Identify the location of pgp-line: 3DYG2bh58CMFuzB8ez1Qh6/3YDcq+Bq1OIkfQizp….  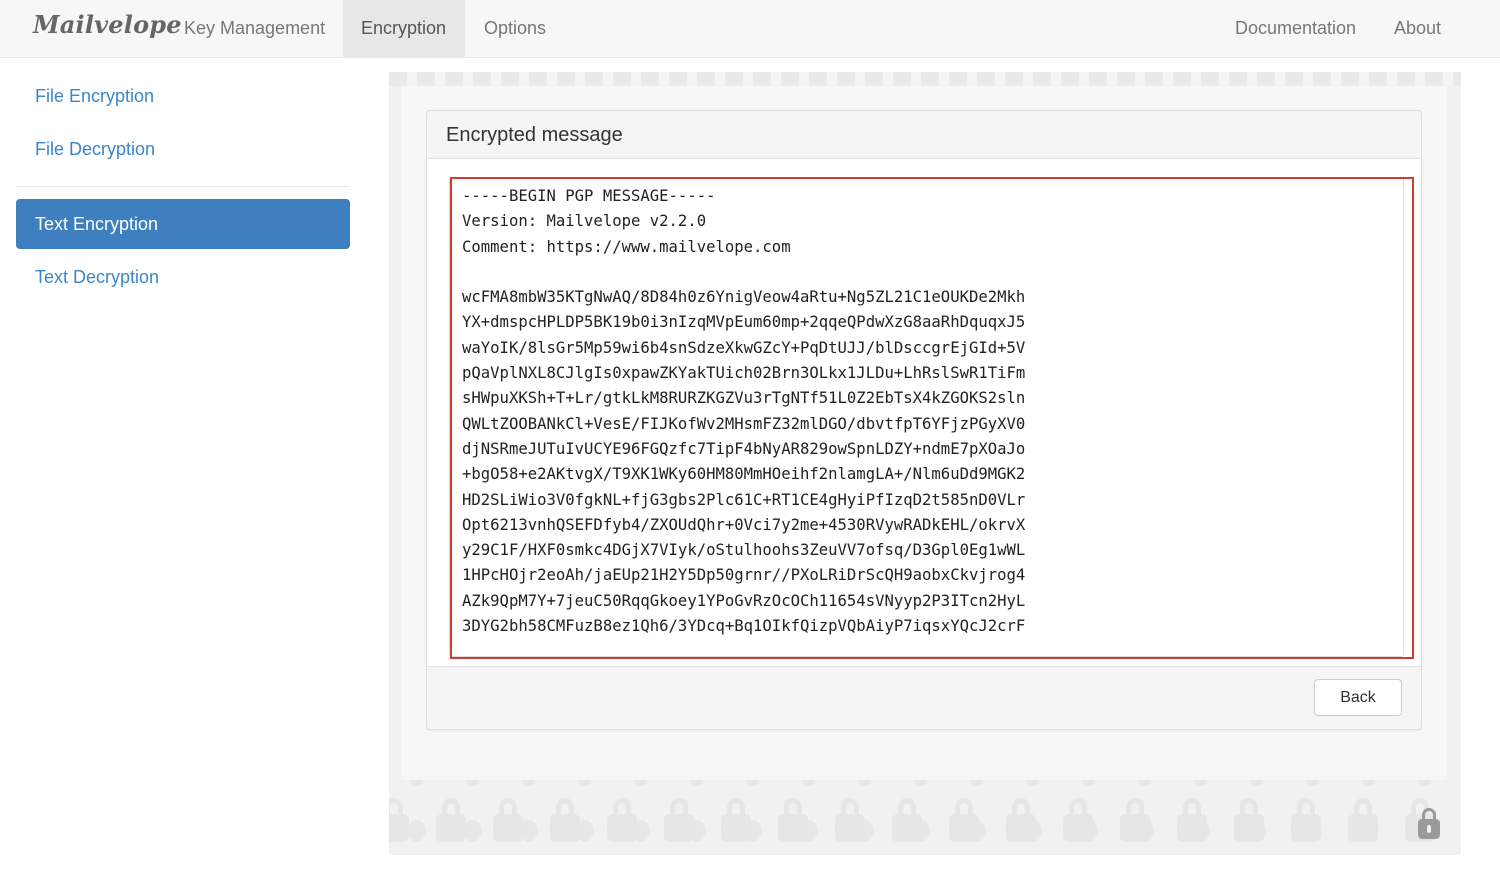
(744, 626).